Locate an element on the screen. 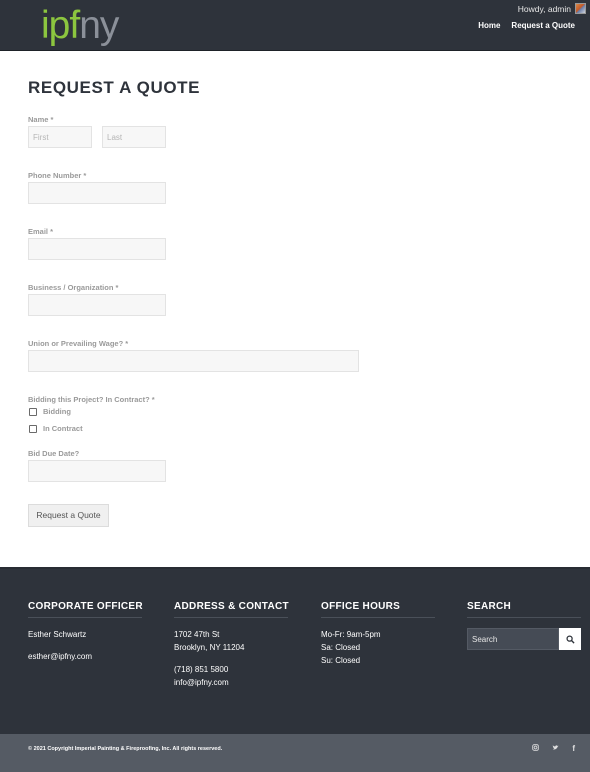 The height and width of the screenshot is (772, 590). address-heading: ADDRESS & CONTACT is located at coordinates (231, 609).